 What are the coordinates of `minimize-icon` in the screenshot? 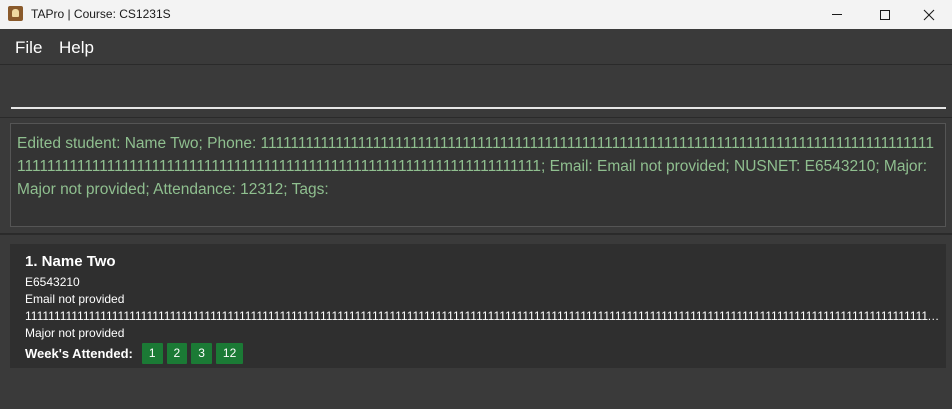 It's located at (837, 14).